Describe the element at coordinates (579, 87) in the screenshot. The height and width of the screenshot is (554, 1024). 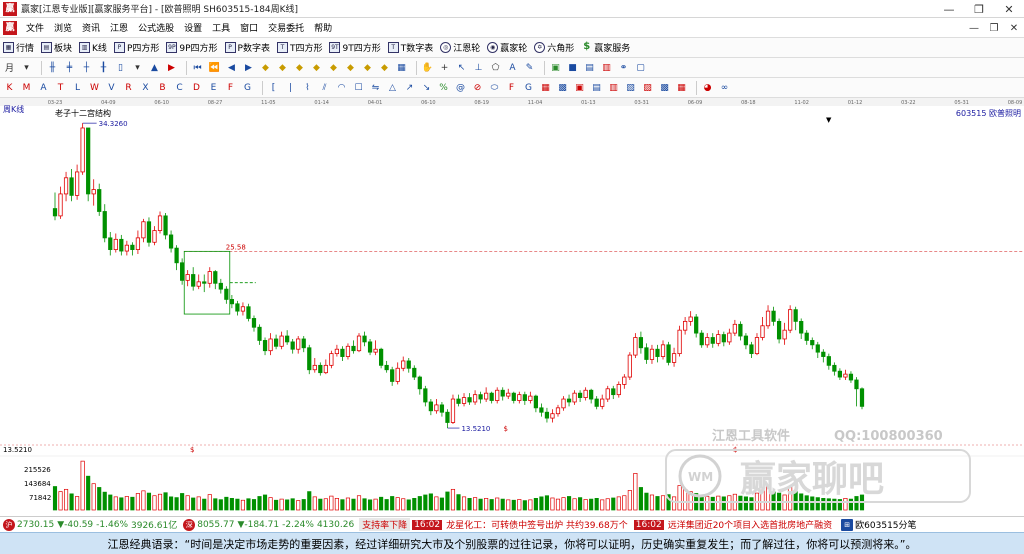
I see `square-r-icon: ▣` at that location.